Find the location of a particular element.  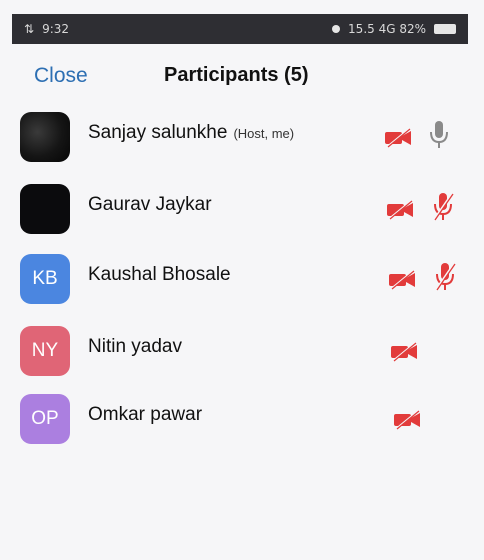

close-button: Close is located at coordinates (61, 76).